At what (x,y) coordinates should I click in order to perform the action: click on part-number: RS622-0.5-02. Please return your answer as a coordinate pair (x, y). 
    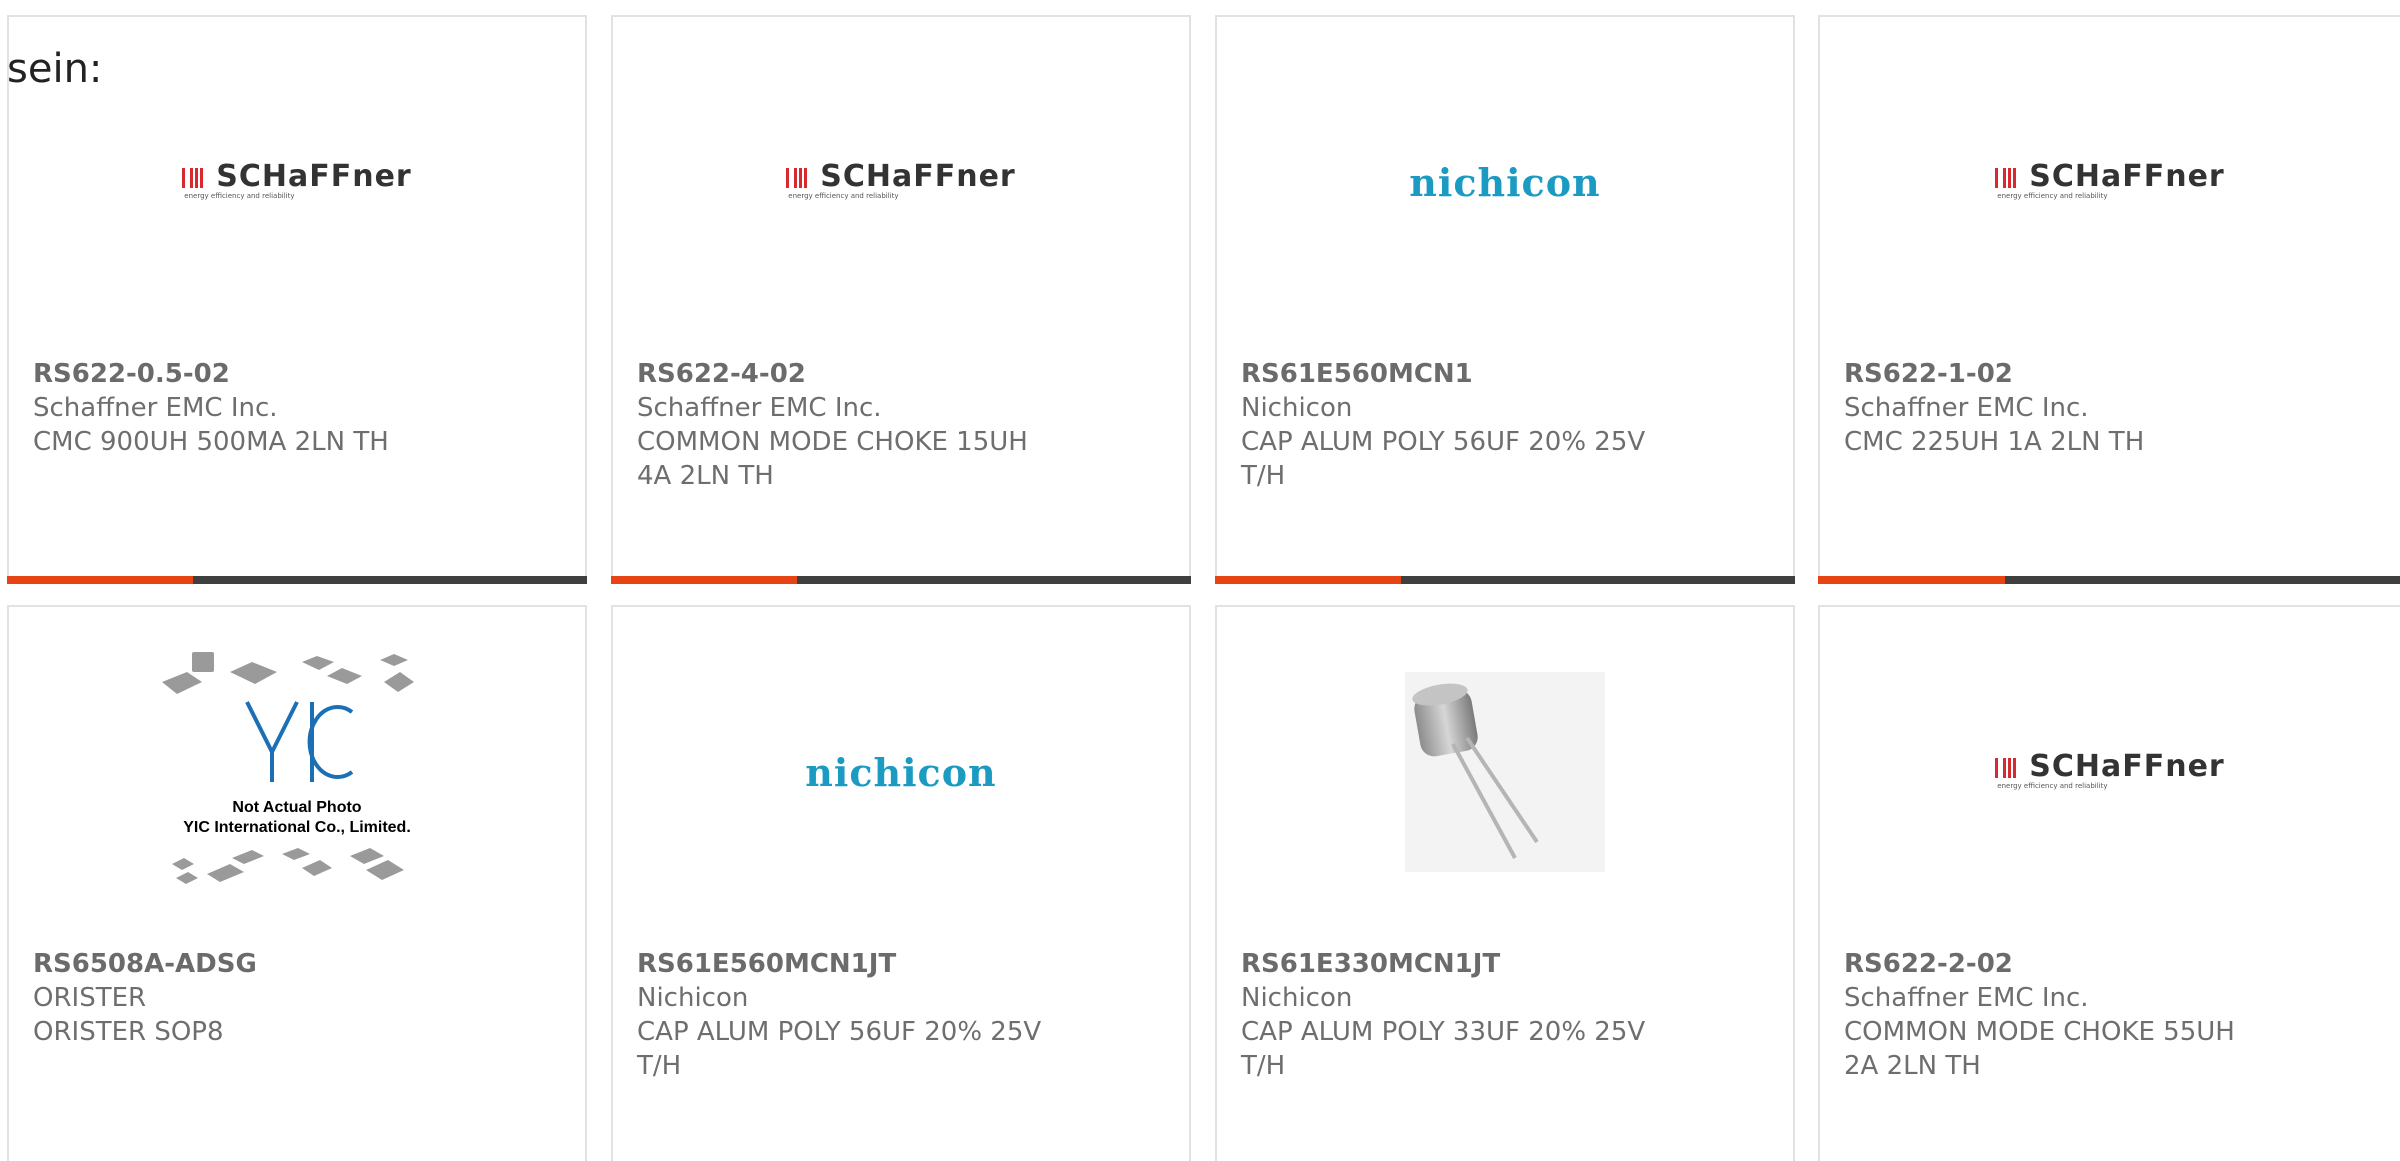
    Looking at the image, I should click on (243, 374).